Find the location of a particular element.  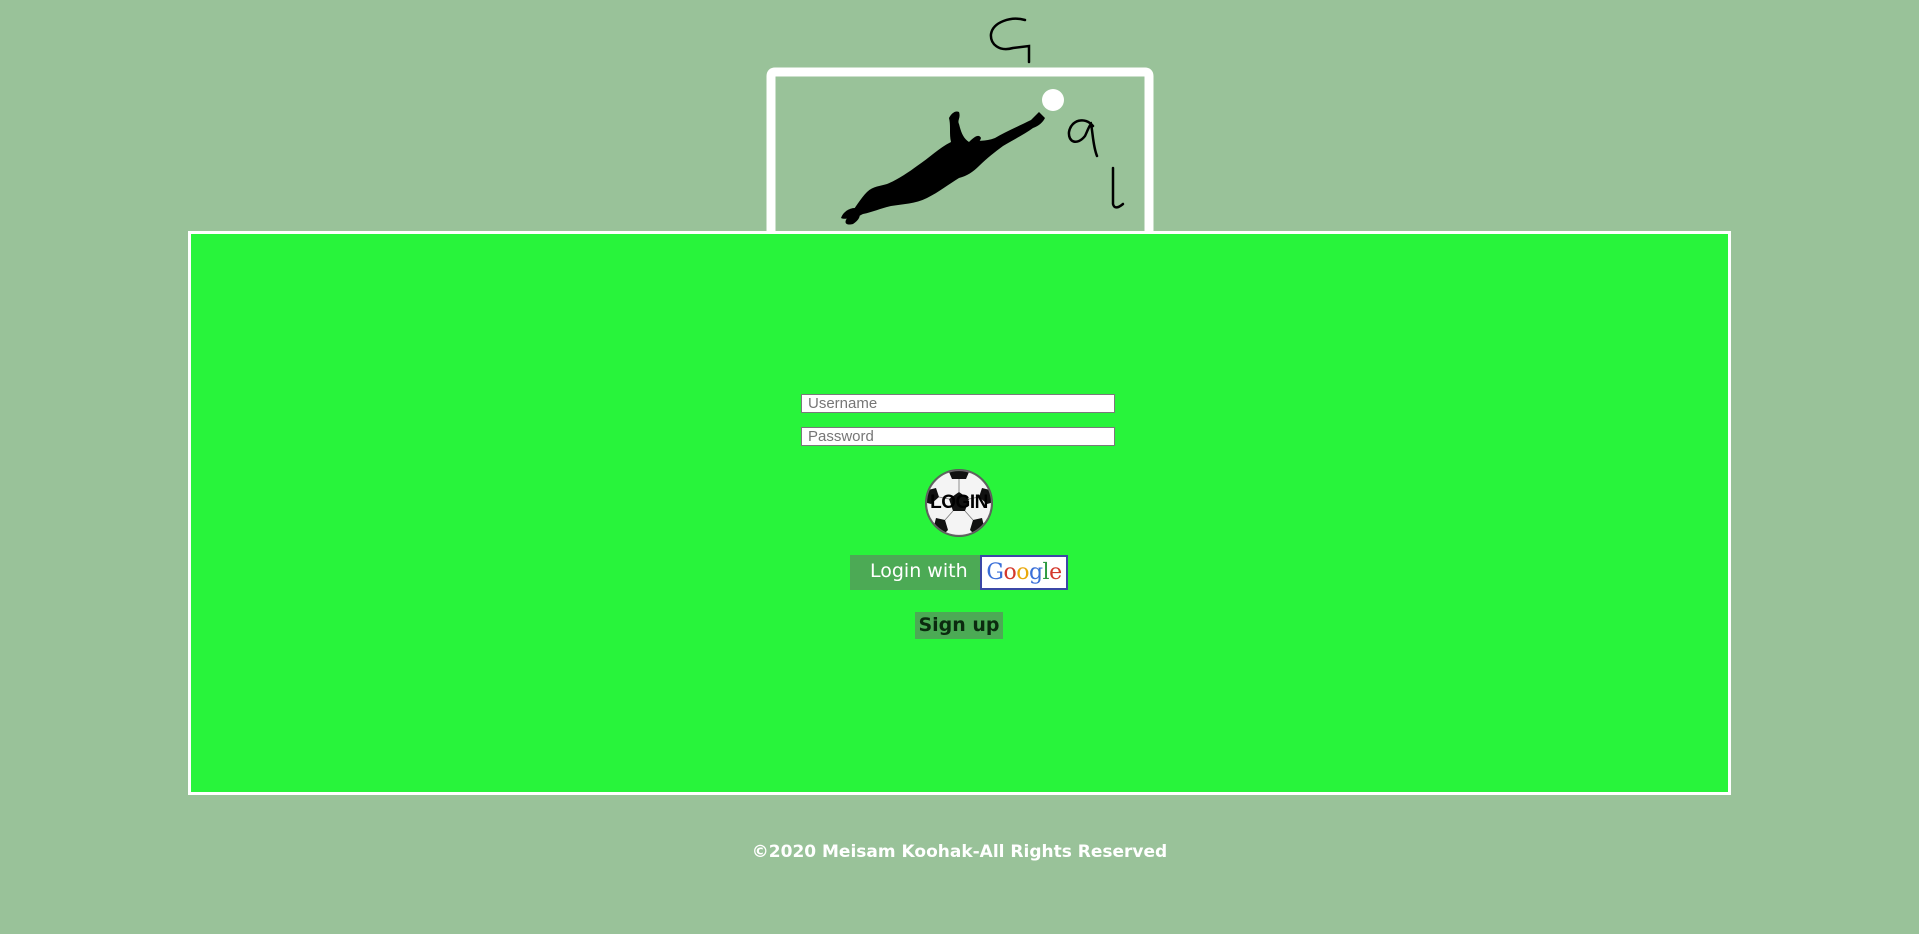

goal-logo is located at coordinates (960, 124).